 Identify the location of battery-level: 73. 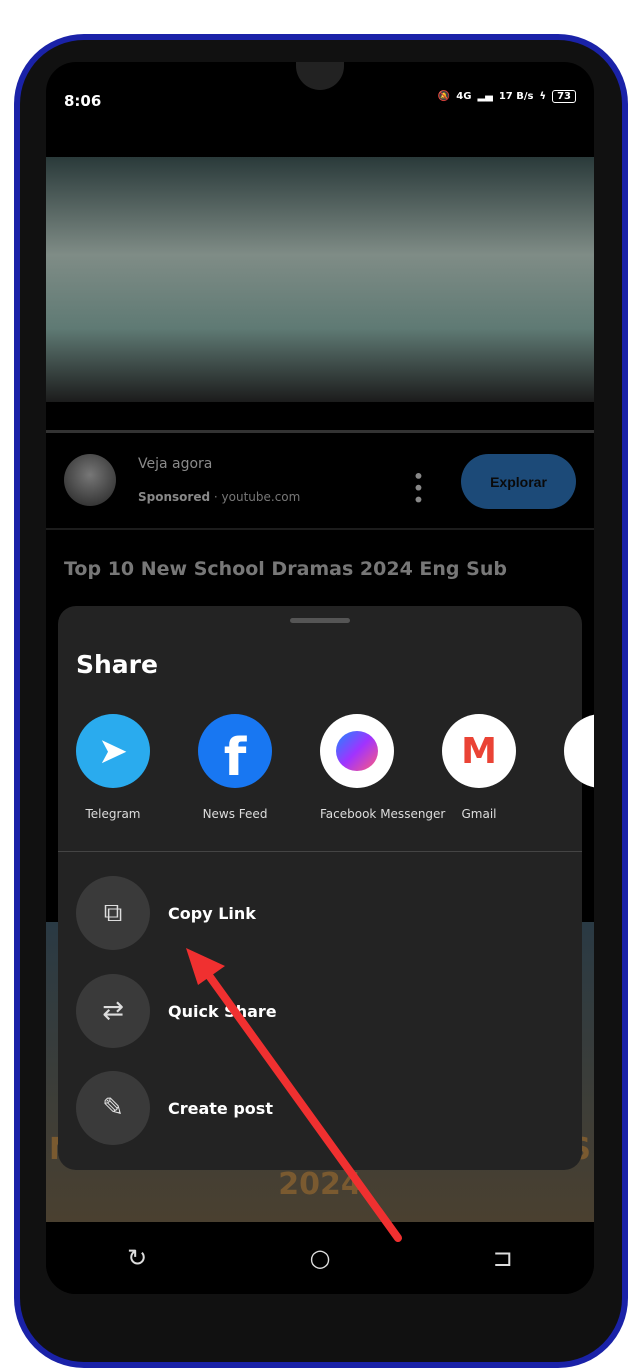
(564, 96).